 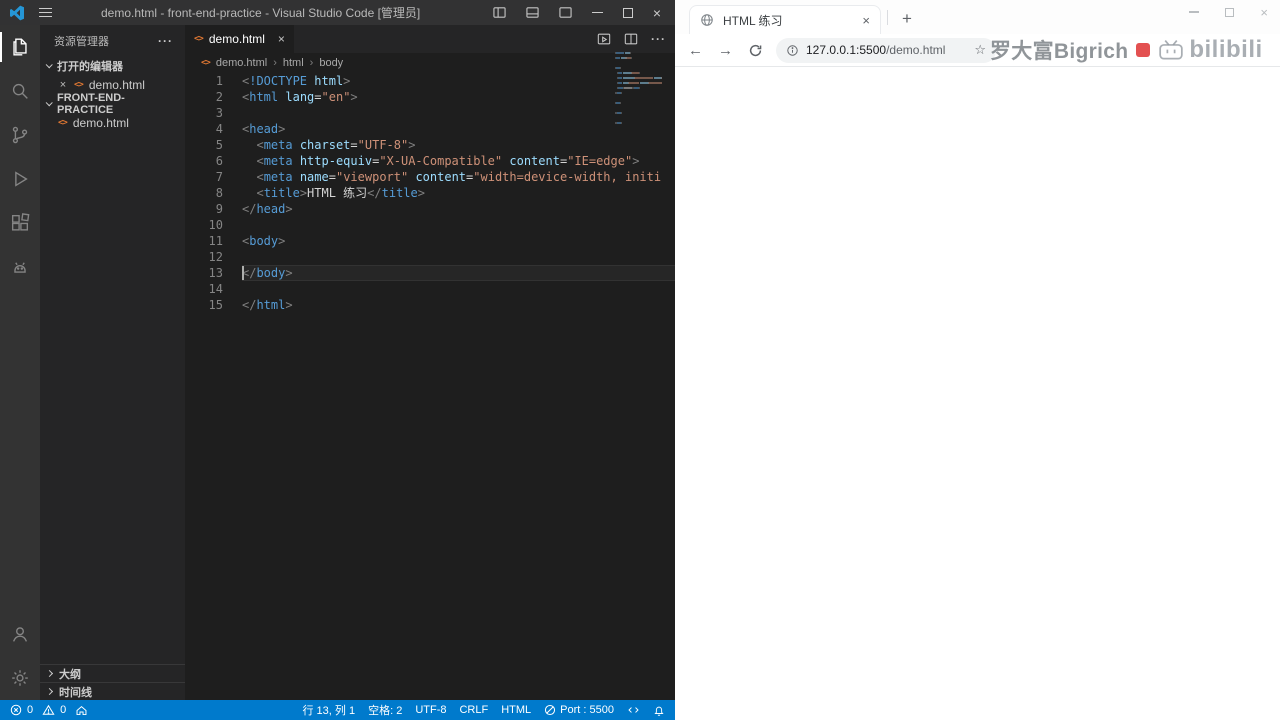 I want to click on split-layout-icon, so click(x=532, y=12).